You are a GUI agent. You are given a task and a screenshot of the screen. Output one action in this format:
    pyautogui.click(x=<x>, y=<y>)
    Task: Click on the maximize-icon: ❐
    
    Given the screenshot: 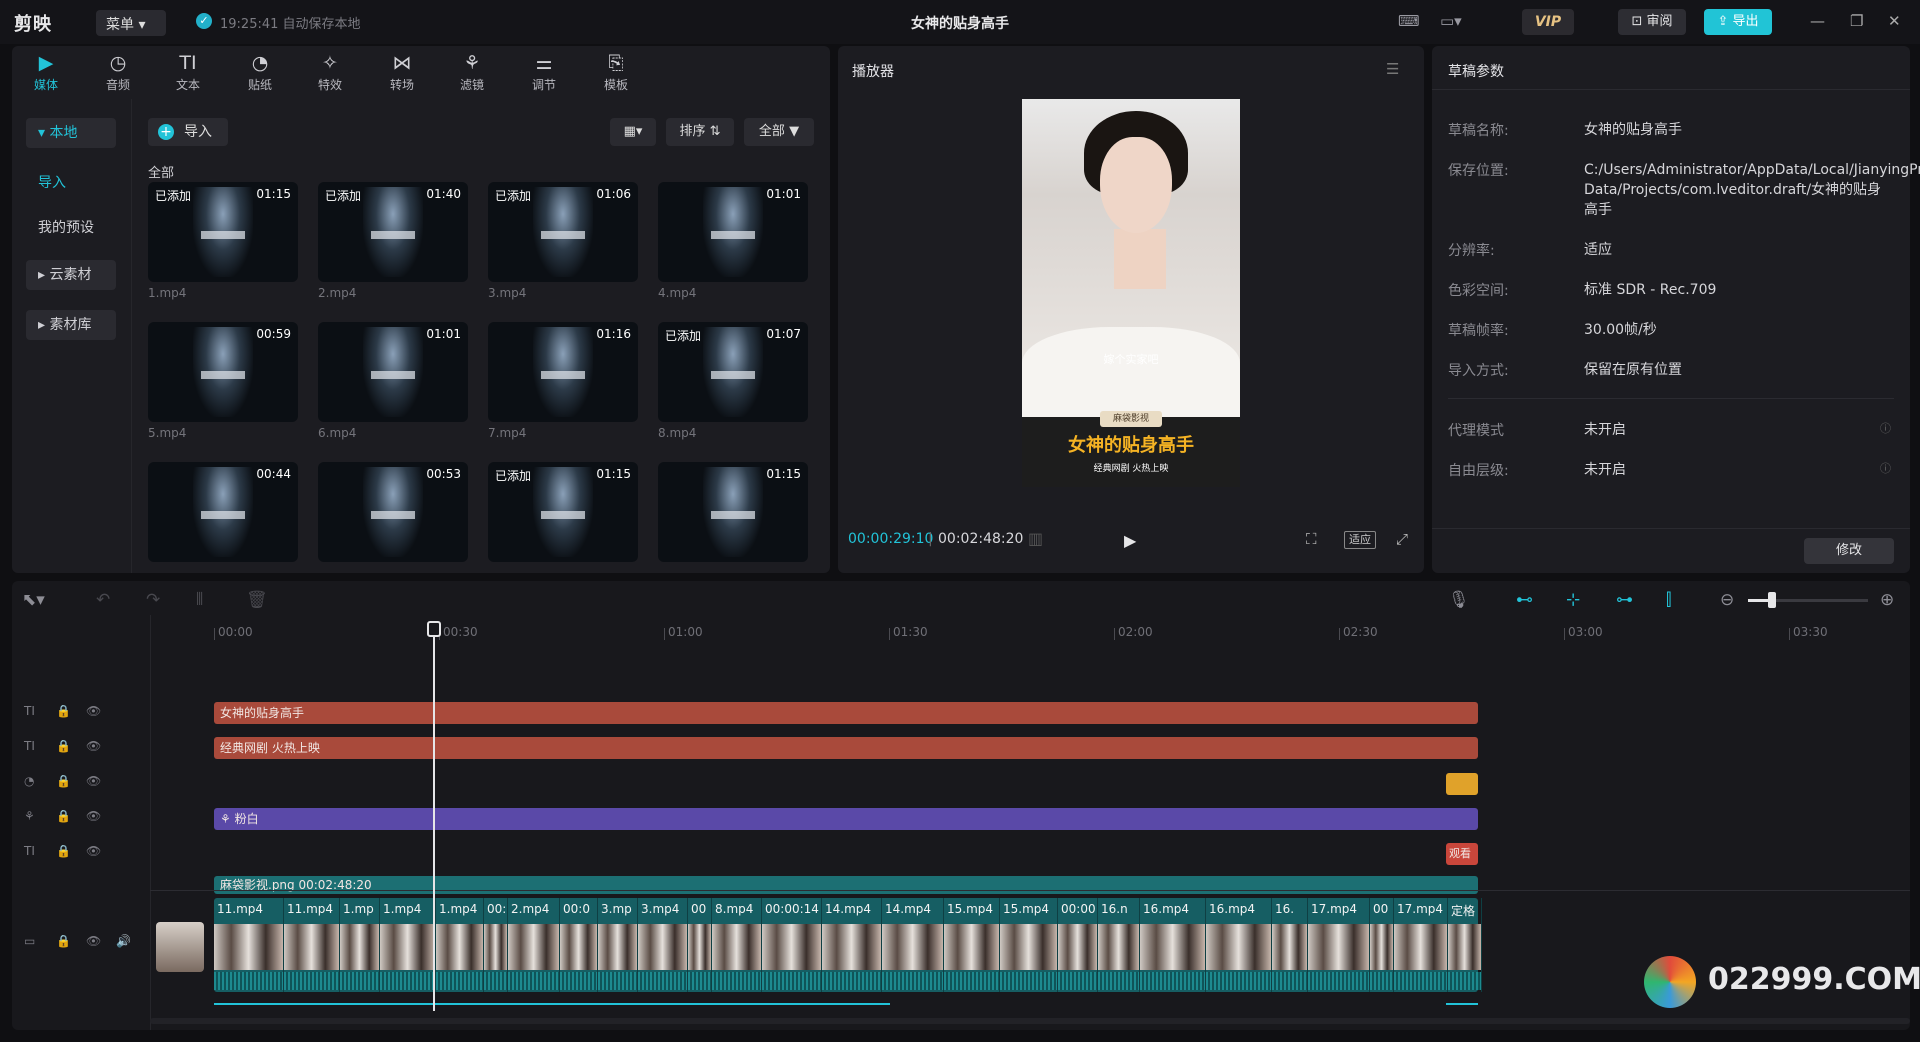 What is the action you would take?
    pyautogui.click(x=1856, y=21)
    